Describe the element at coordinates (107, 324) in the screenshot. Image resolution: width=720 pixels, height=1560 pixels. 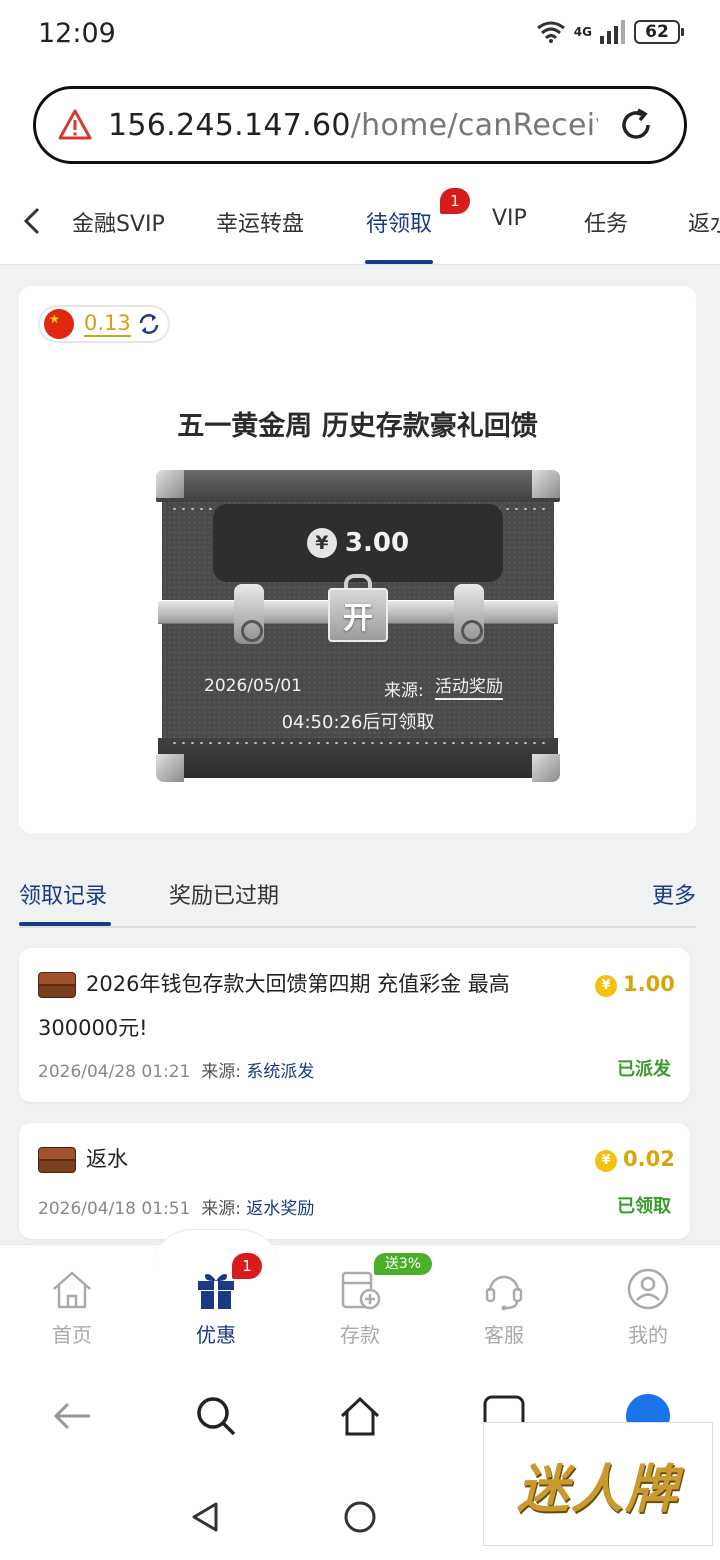
I see `balance-value: 0.13` at that location.